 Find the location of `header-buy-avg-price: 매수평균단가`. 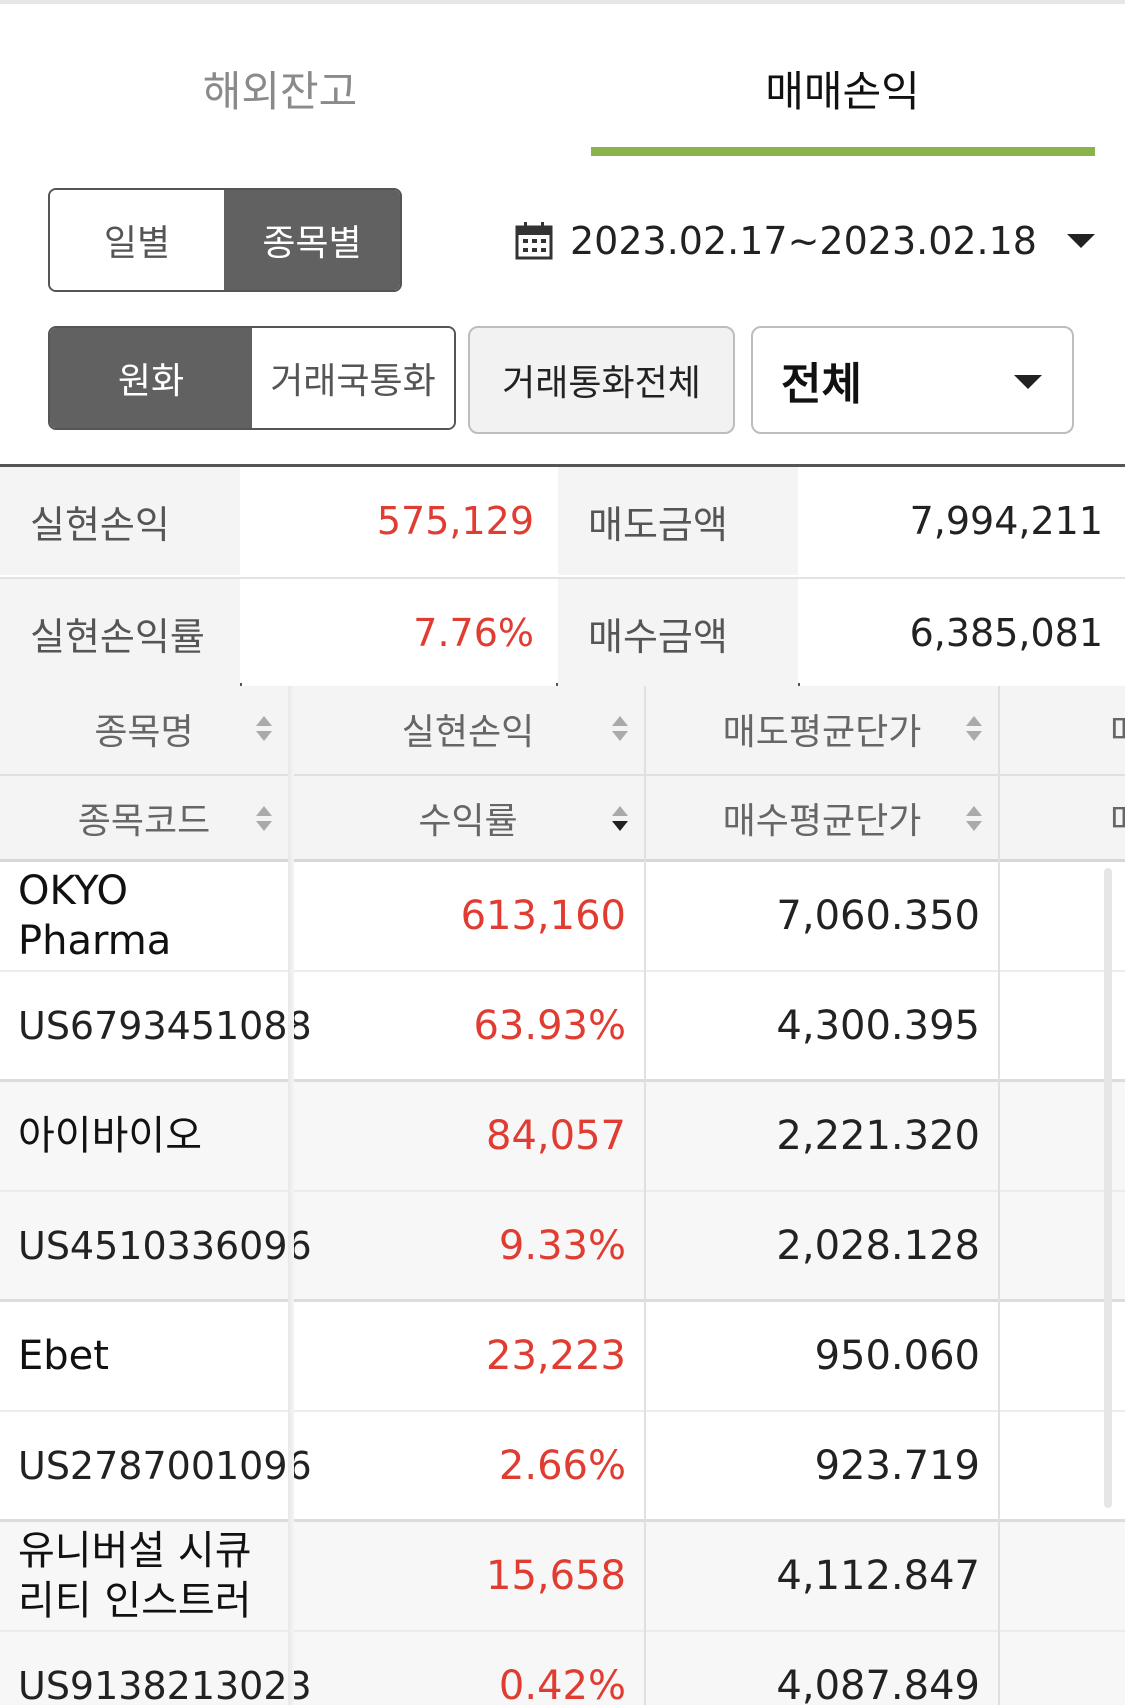

header-buy-avg-price: 매수평균단가 is located at coordinates (822, 817).